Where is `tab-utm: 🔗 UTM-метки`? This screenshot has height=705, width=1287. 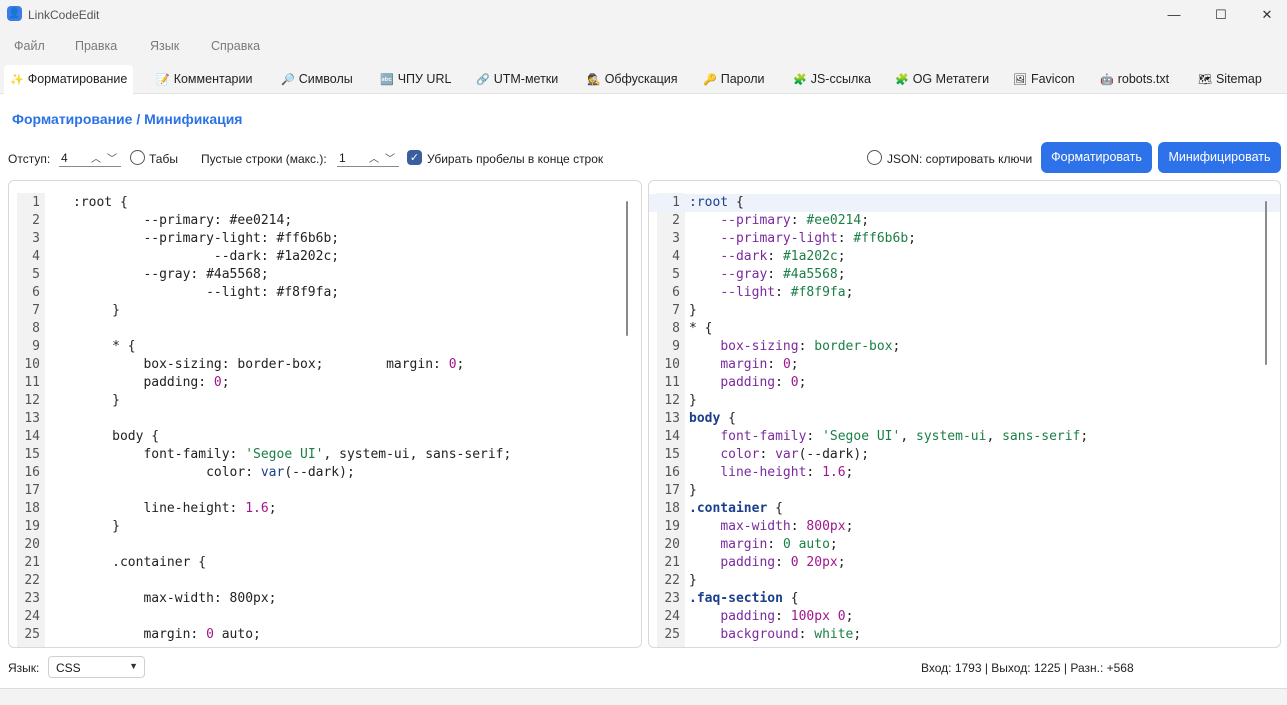 tab-utm: 🔗 UTM-метки is located at coordinates (517, 79).